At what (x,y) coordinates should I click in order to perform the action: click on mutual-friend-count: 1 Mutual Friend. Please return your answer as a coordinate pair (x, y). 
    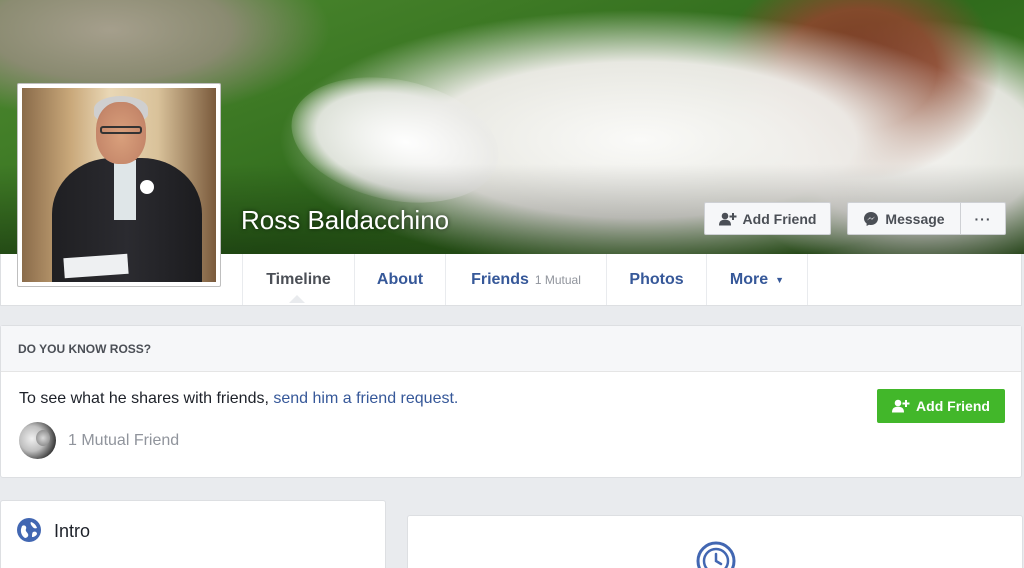
    Looking at the image, I should click on (123, 441).